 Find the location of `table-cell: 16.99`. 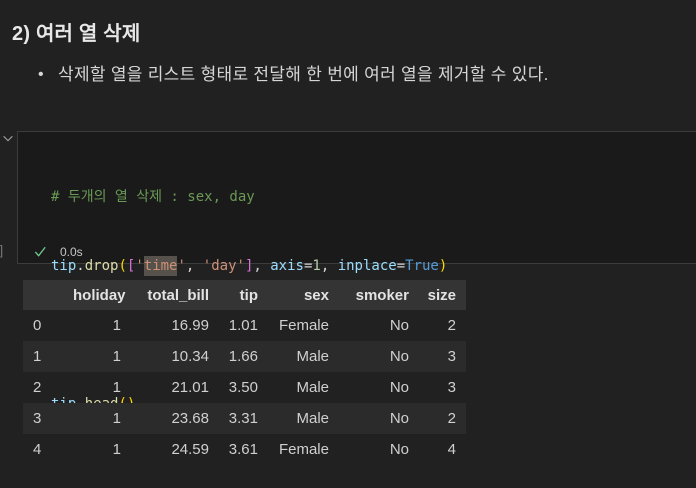

table-cell: 16.99 is located at coordinates (190, 325).